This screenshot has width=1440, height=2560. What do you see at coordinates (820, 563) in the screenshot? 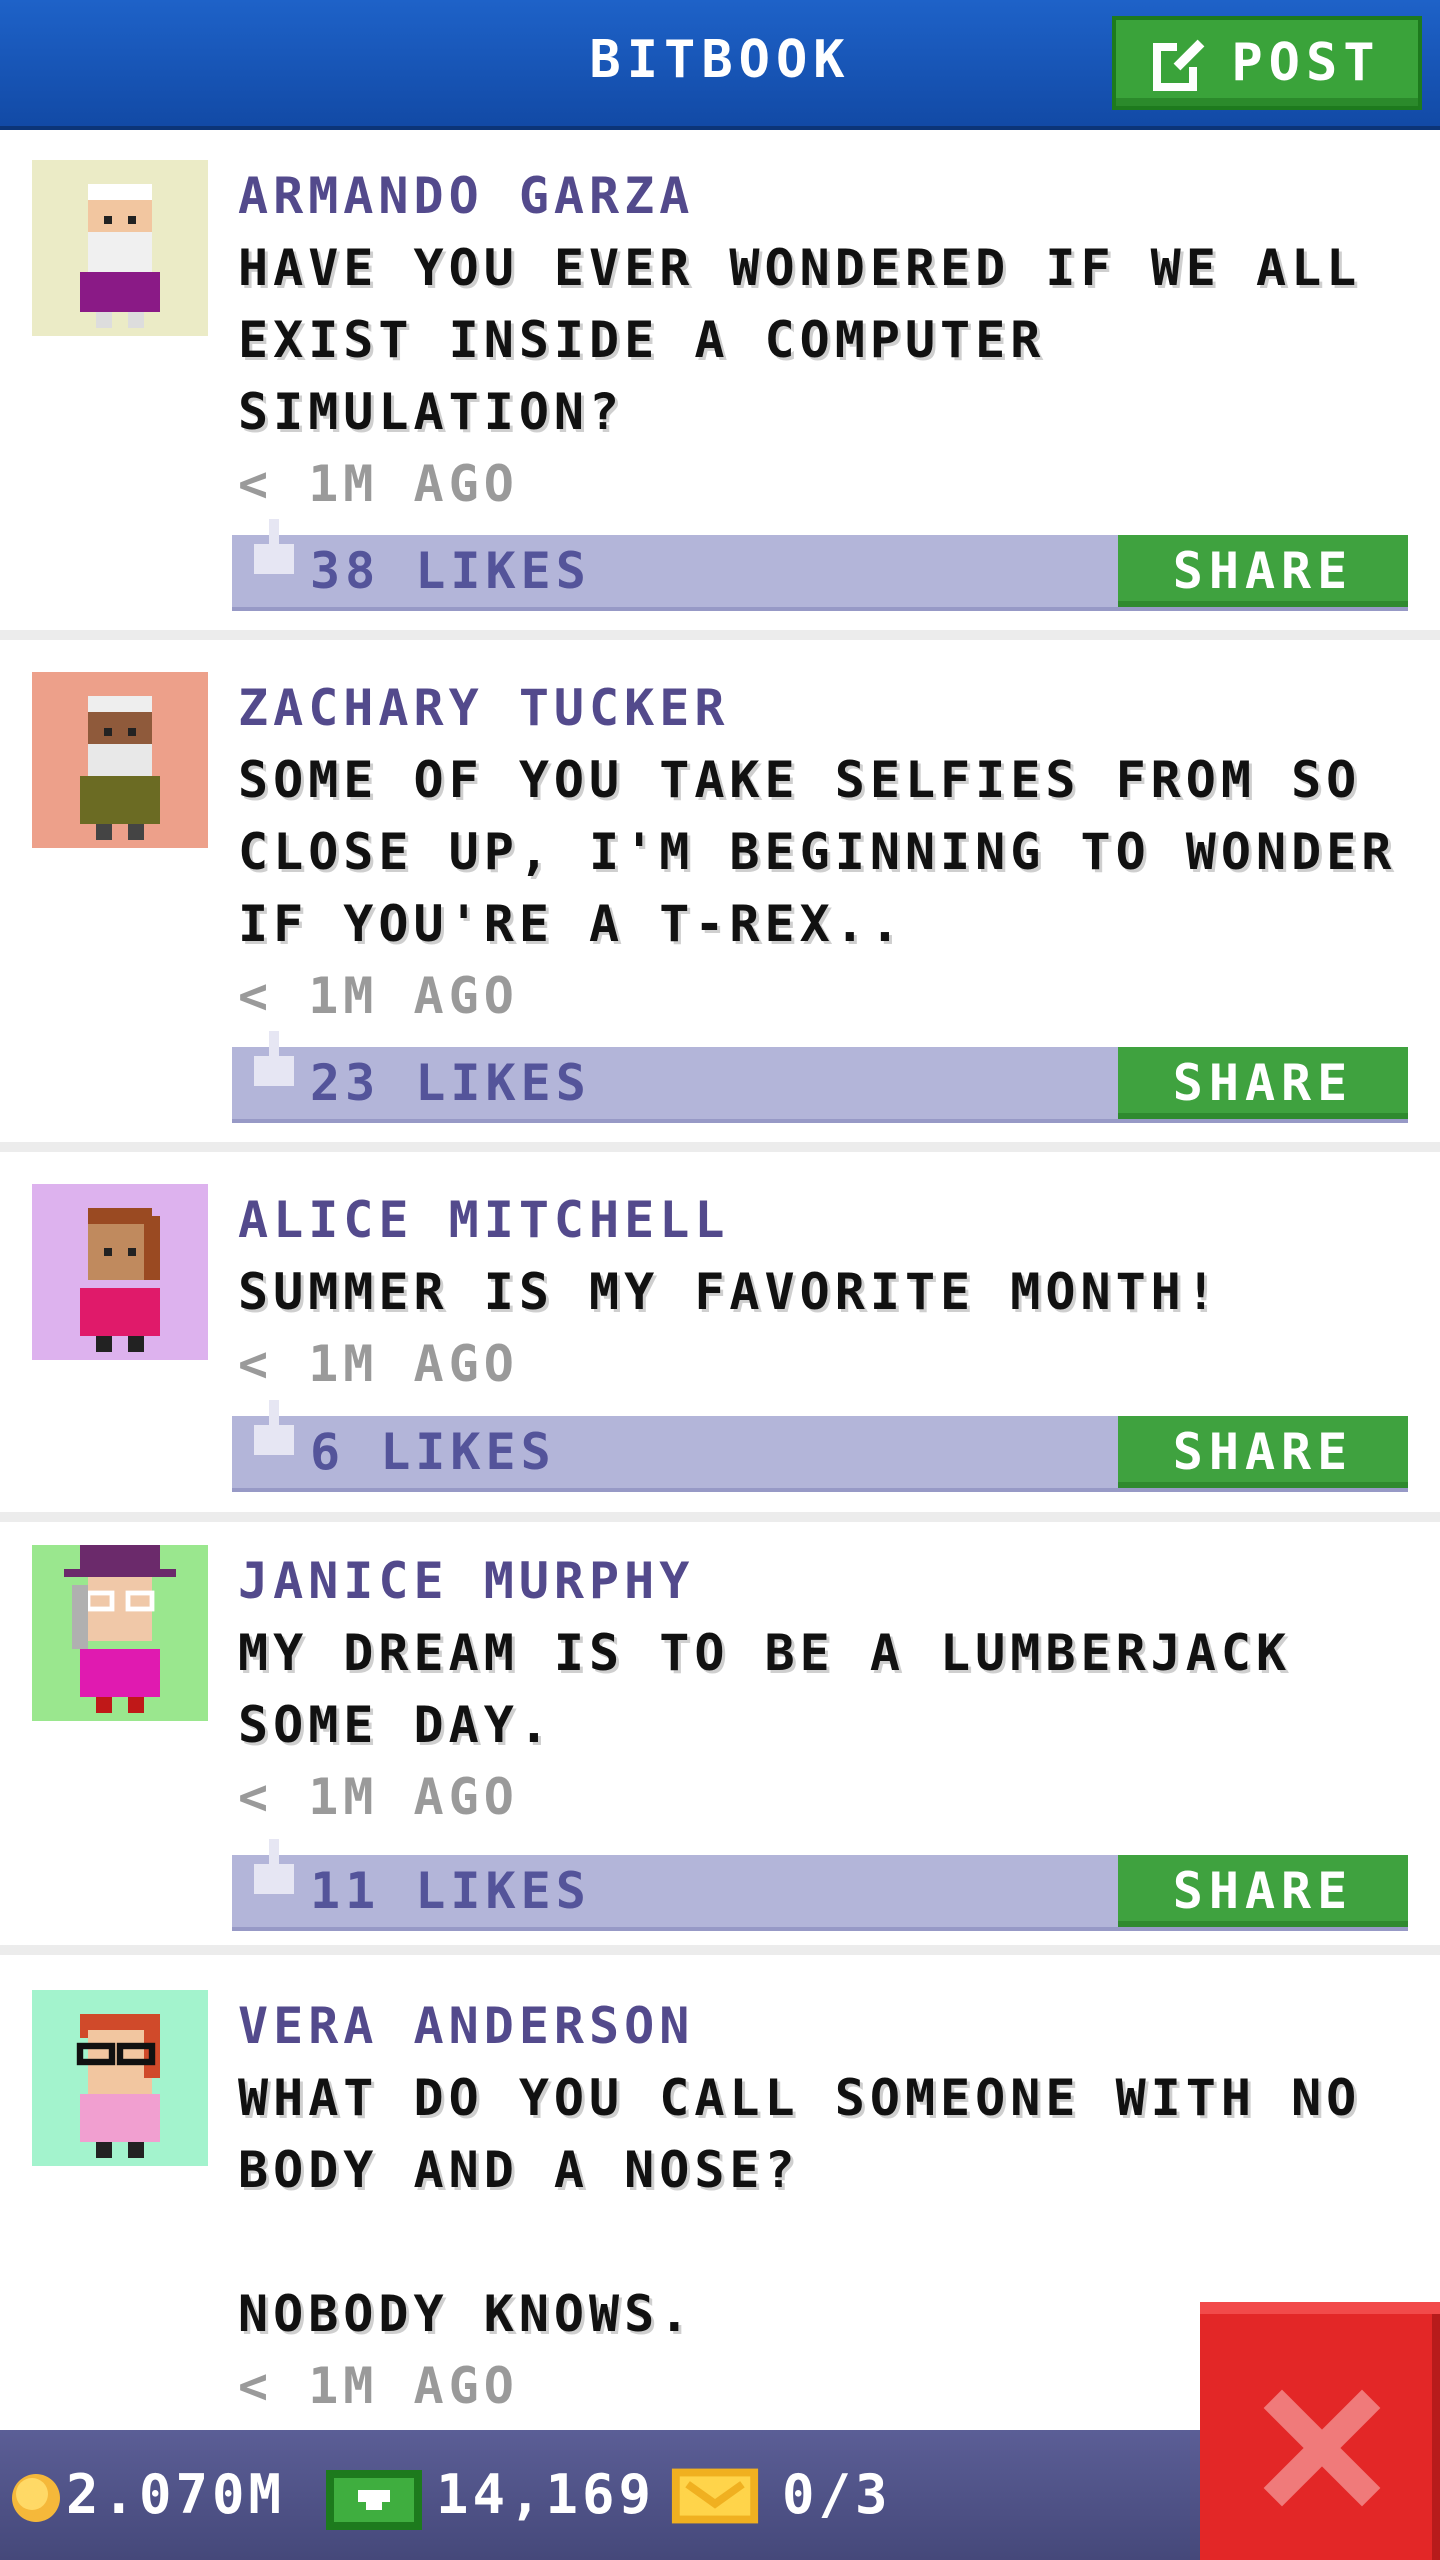
I see `likes-bar: 38 LIKES SHARE` at bounding box center [820, 563].